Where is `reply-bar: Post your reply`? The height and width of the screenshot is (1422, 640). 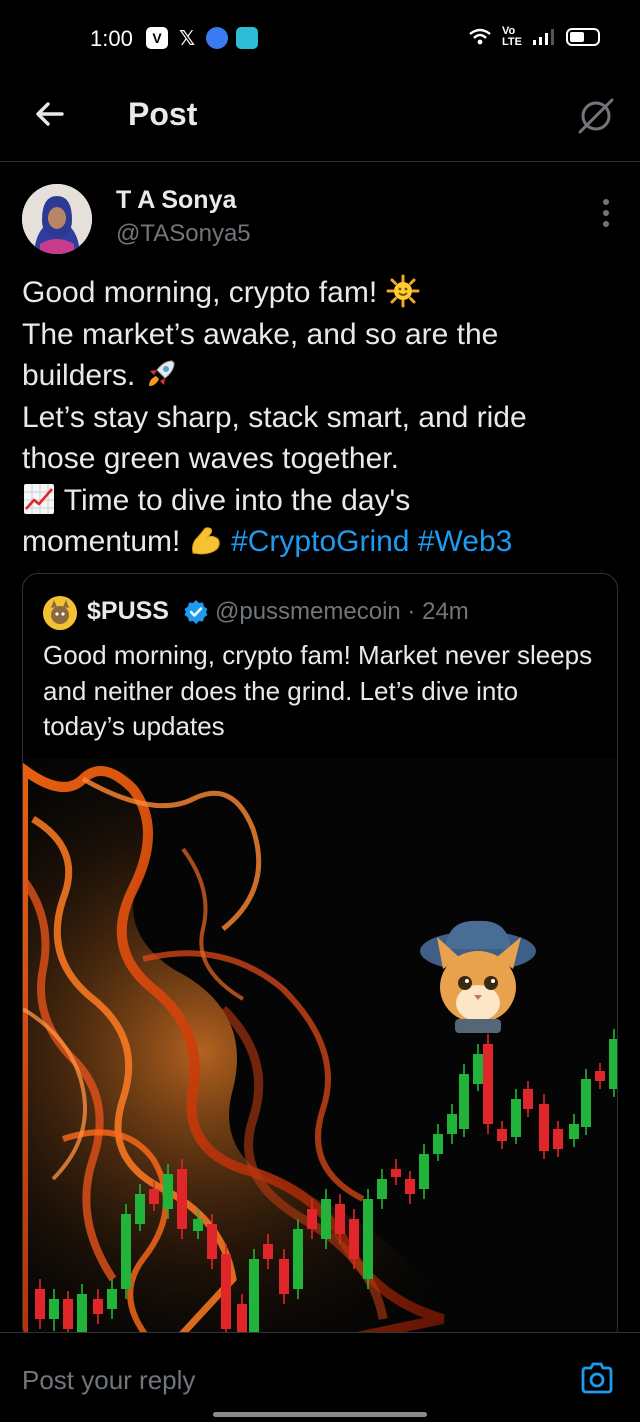
reply-bar: Post your reply is located at coordinates (320, 1377).